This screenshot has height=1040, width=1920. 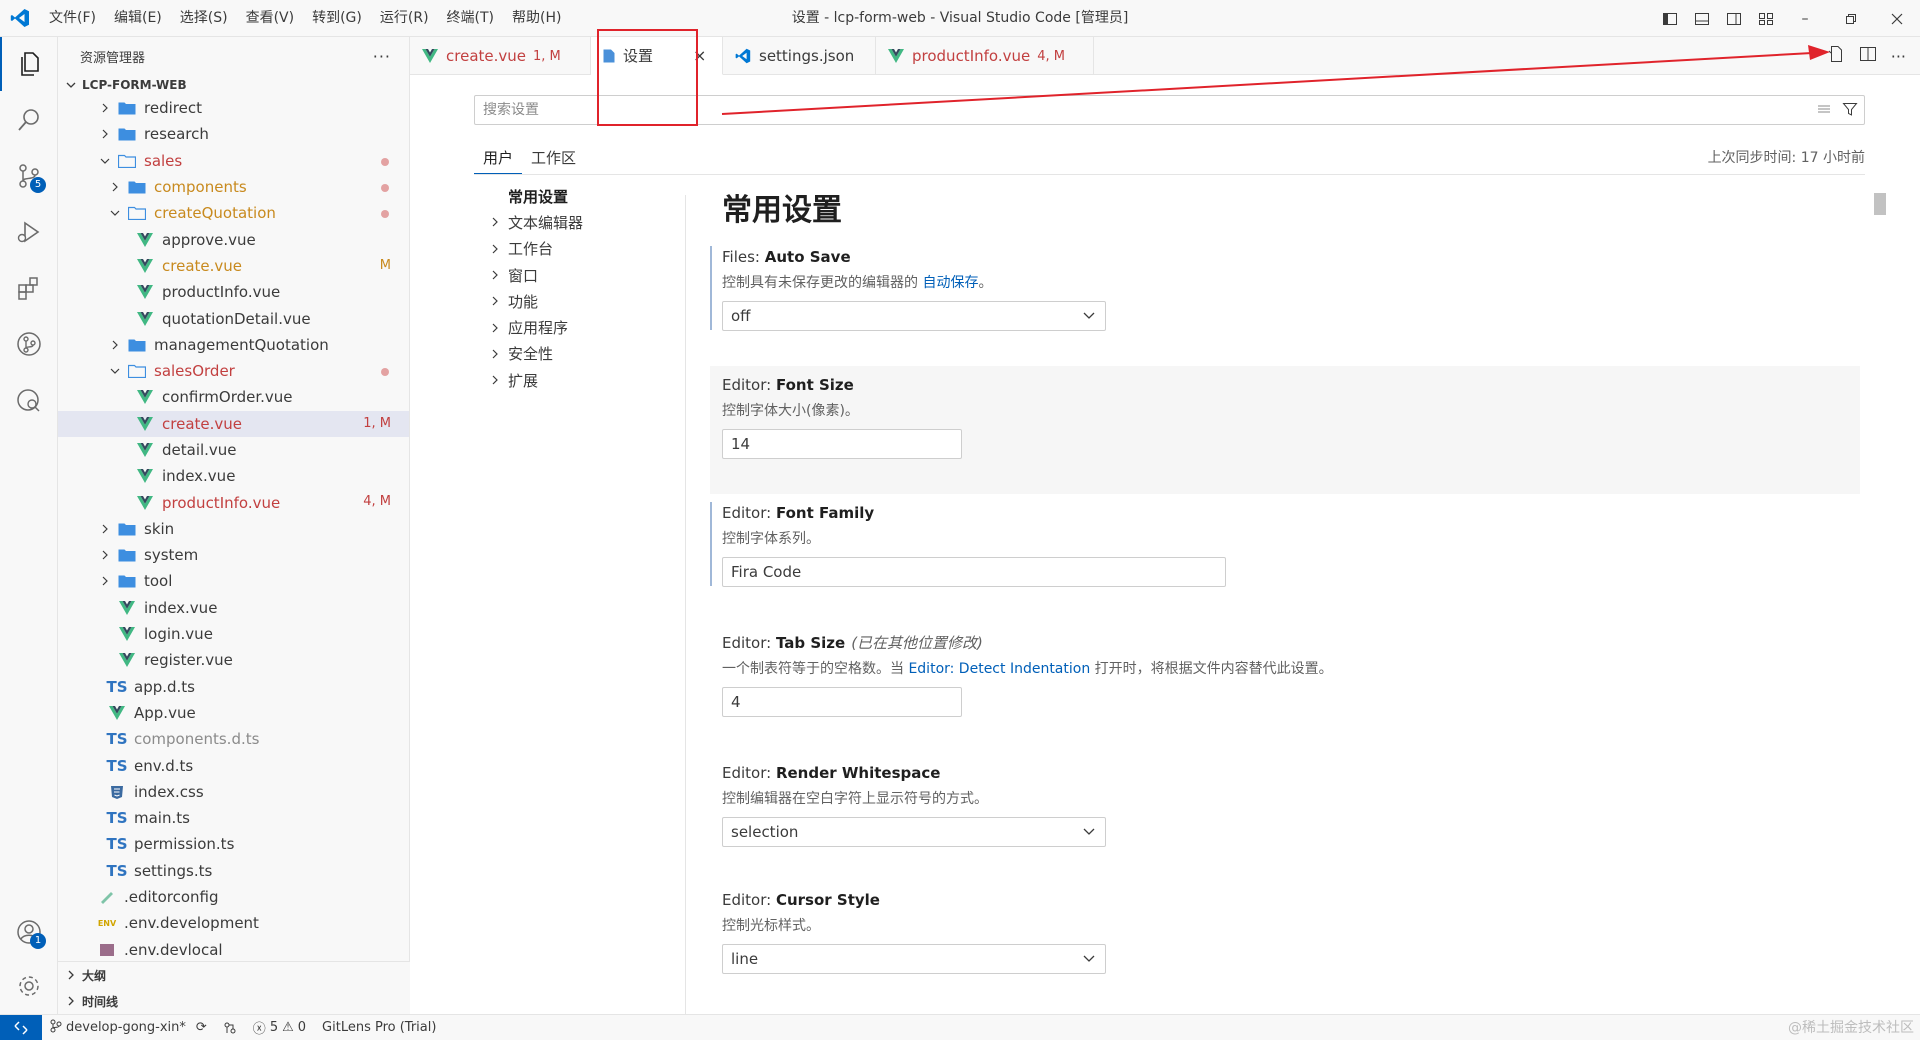 What do you see at coordinates (233, 423) in the screenshot?
I see `tree-file: create.vue 1, M` at bounding box center [233, 423].